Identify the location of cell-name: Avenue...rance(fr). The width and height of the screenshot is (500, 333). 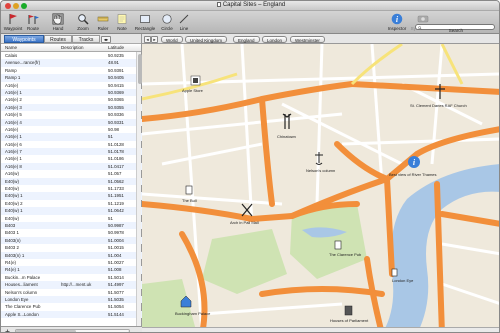
(23, 63).